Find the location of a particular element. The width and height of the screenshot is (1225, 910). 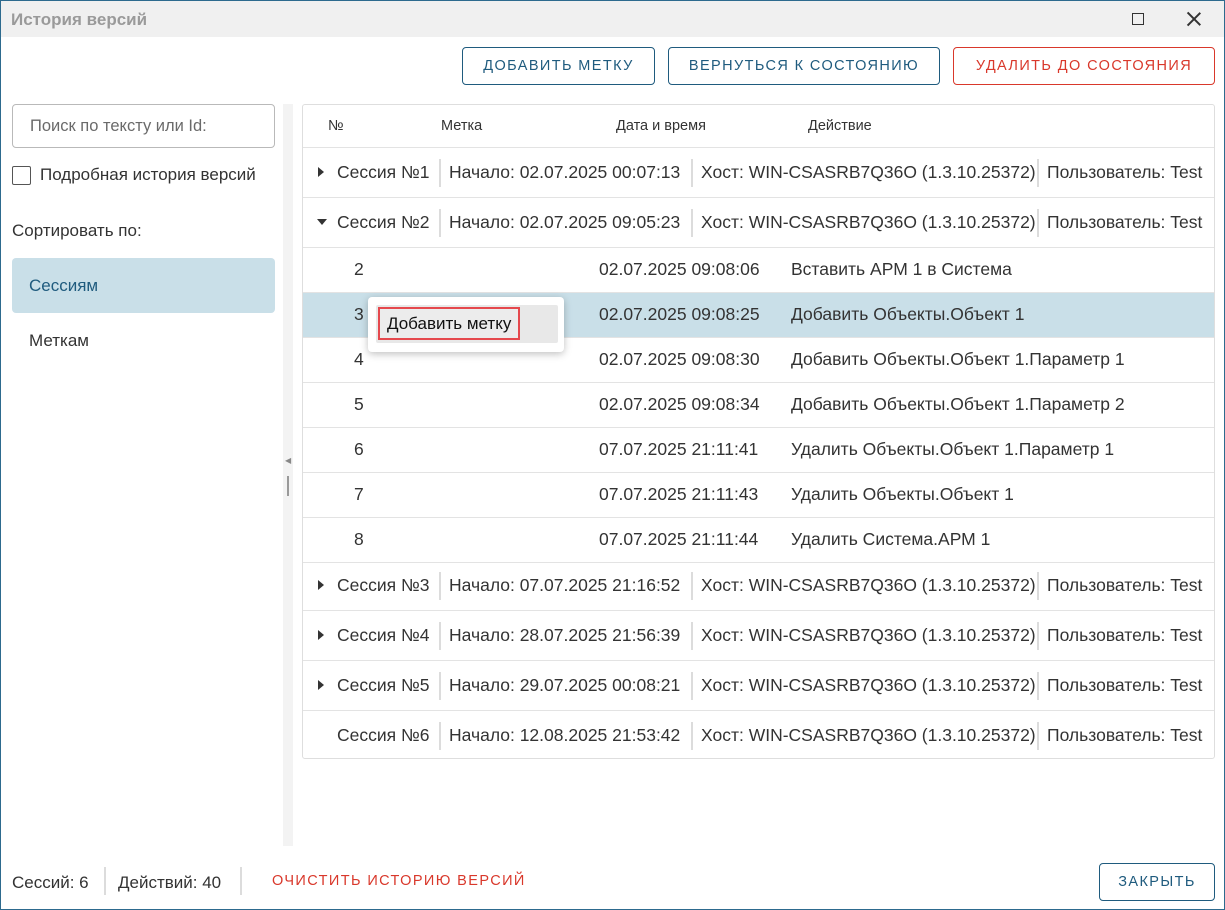

title-bar: История версий is located at coordinates (612, 19).